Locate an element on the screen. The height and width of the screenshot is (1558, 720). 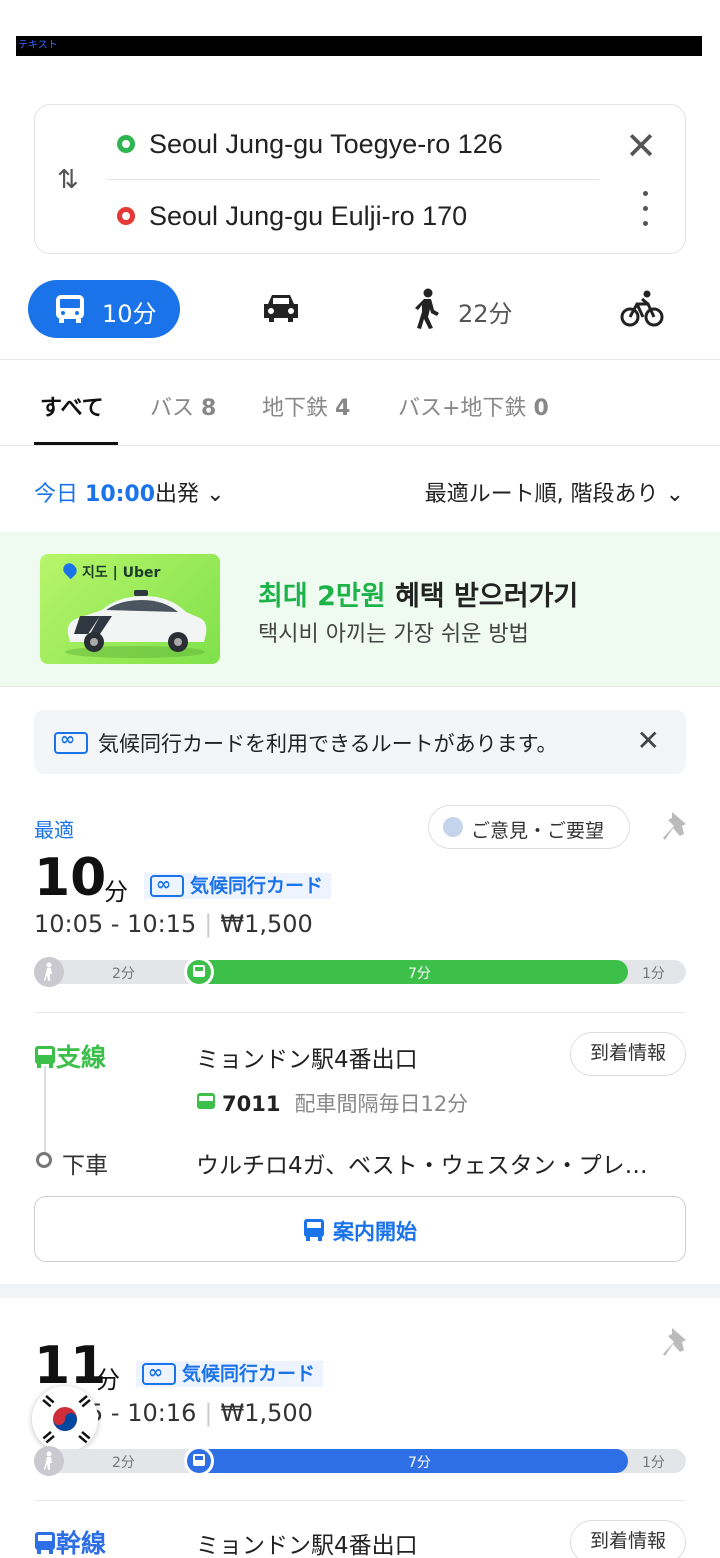
language-flag-button is located at coordinates (65, 1419).